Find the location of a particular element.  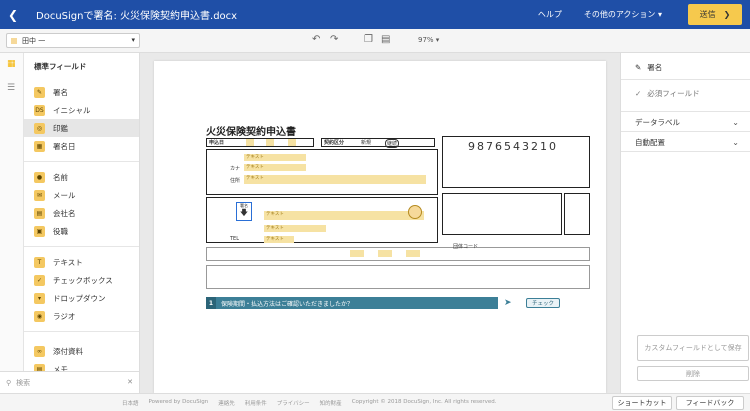

field-item-initials: DS イニシャル is located at coordinates (81, 110).